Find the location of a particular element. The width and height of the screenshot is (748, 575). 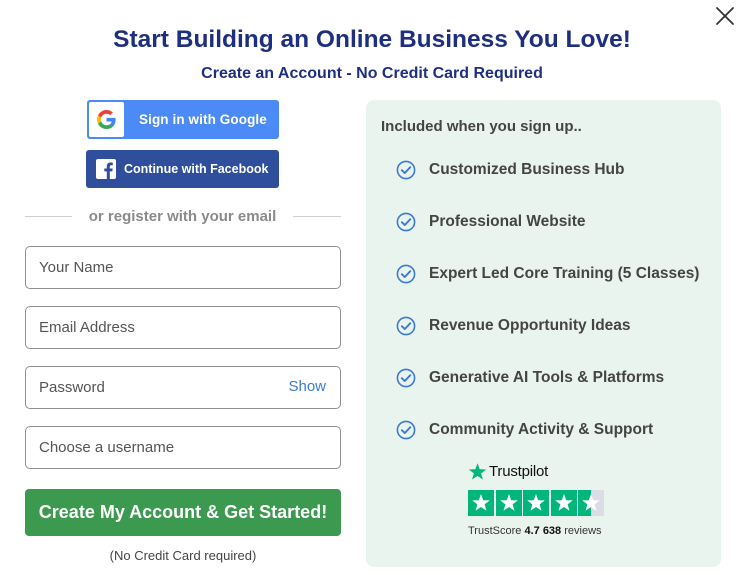

benefits-heading: Included when you sign up.. is located at coordinates (481, 126).